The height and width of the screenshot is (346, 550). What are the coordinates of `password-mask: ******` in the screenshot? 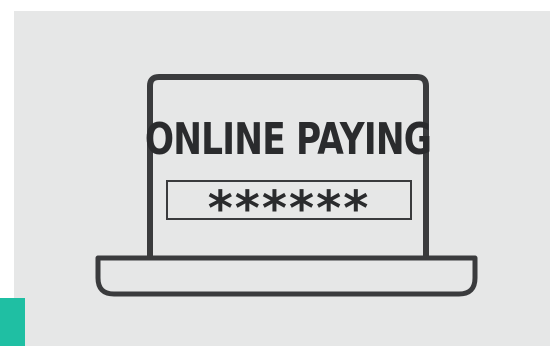 It's located at (289, 209).